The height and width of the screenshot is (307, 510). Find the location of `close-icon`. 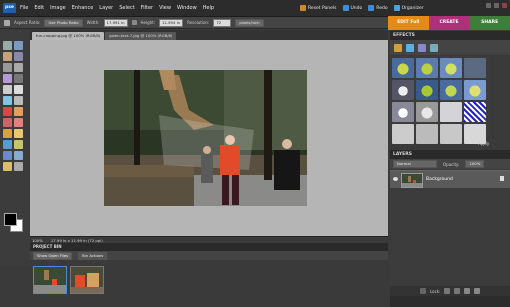

close-icon is located at coordinates (504, 5).